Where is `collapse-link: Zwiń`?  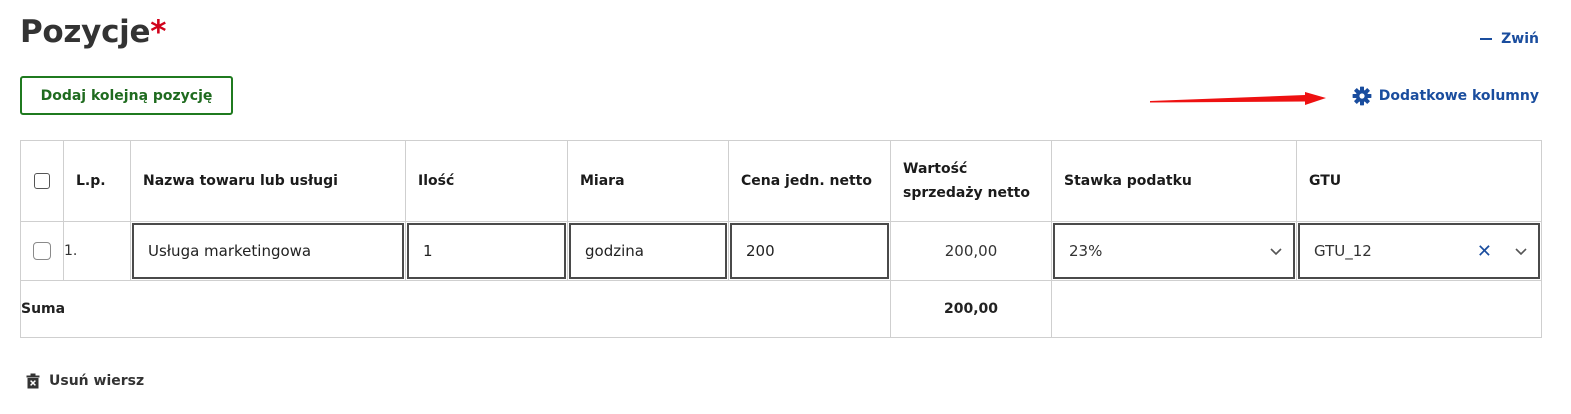
collapse-link: Zwiń is located at coordinates (1509, 39).